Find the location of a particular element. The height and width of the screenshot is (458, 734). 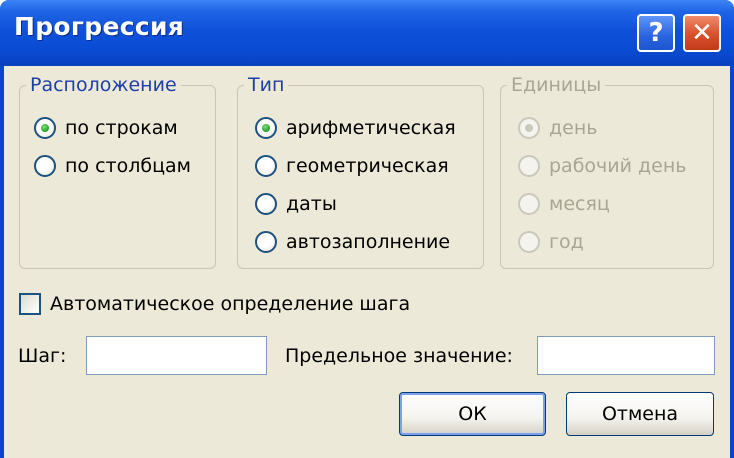

radio-by-rows: по строкам is located at coordinates (106, 128).